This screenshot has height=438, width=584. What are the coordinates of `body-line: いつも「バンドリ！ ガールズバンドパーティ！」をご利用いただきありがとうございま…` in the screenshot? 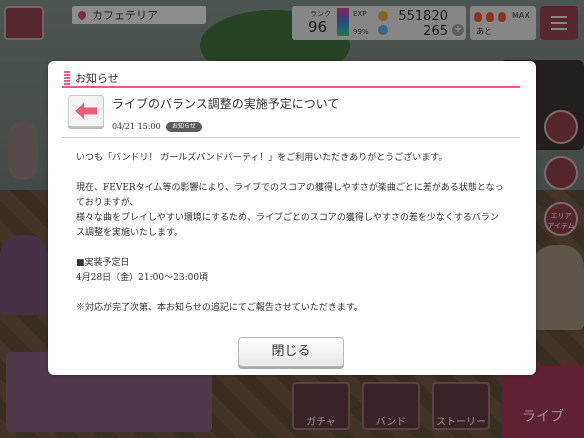 It's located at (262, 158).